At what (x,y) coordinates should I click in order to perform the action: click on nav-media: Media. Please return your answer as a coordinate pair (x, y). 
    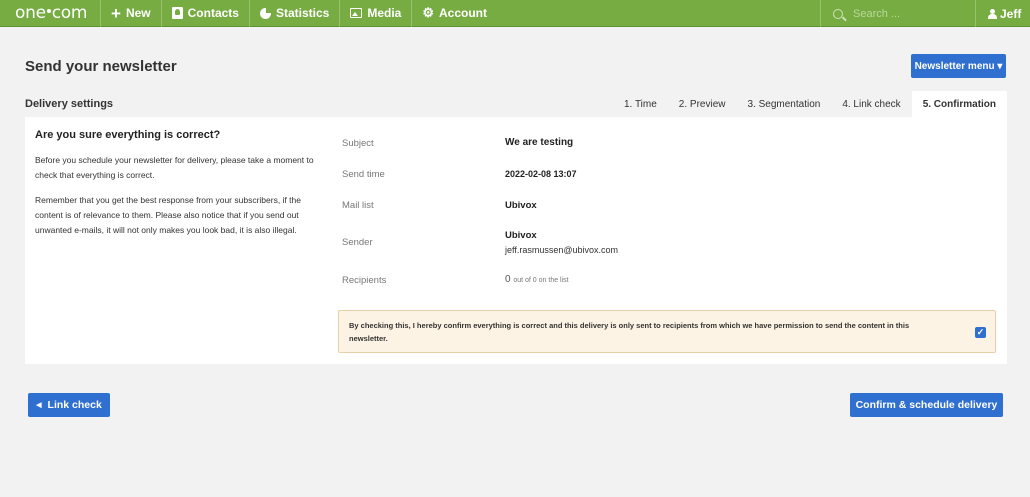
    Looking at the image, I should click on (375, 13).